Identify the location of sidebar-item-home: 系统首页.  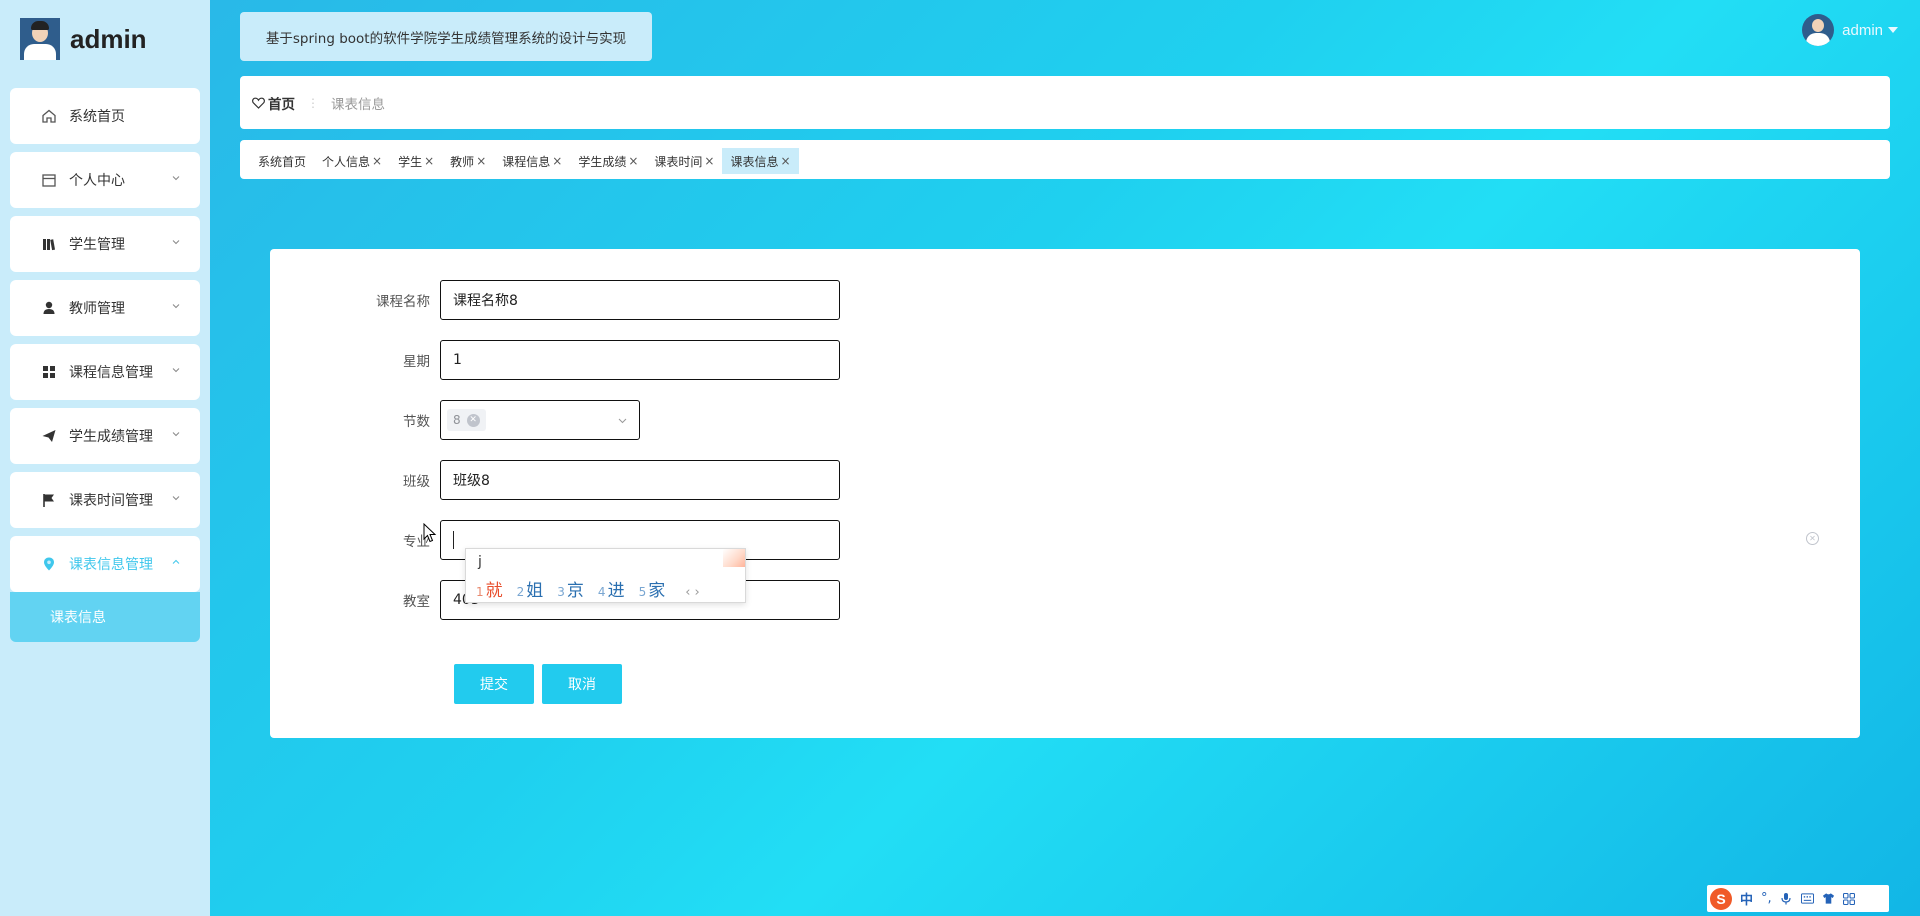
(105, 116).